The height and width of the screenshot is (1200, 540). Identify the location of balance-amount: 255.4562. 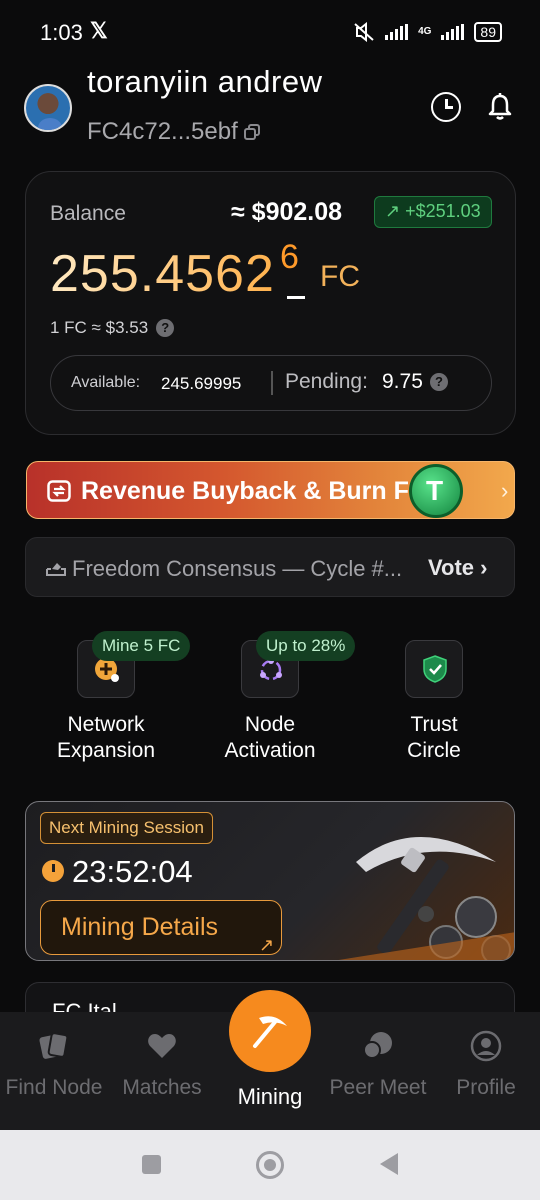
(162, 274).